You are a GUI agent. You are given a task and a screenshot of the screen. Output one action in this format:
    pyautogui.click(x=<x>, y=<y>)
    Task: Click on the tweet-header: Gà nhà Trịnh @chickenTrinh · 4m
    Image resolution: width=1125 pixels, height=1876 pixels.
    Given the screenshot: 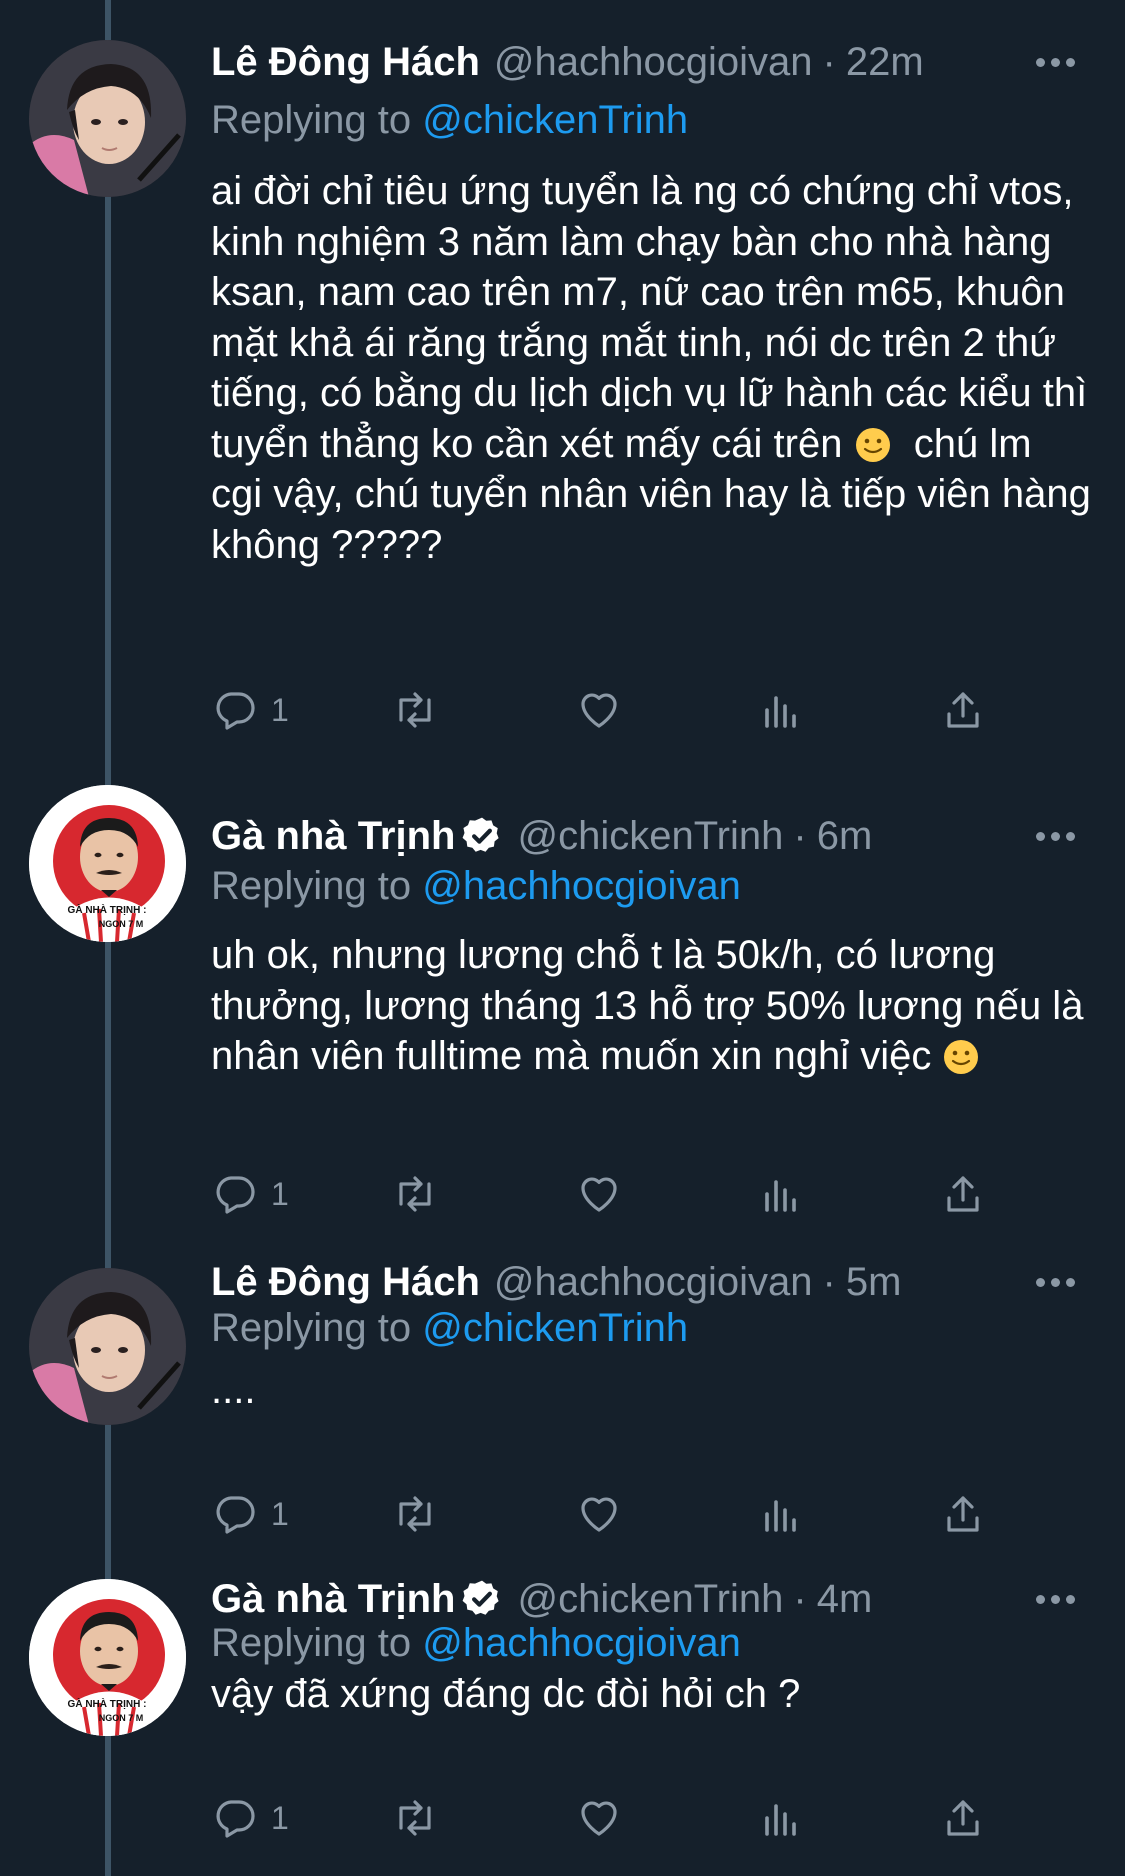 What is the action you would take?
    pyautogui.click(x=648, y=1599)
    